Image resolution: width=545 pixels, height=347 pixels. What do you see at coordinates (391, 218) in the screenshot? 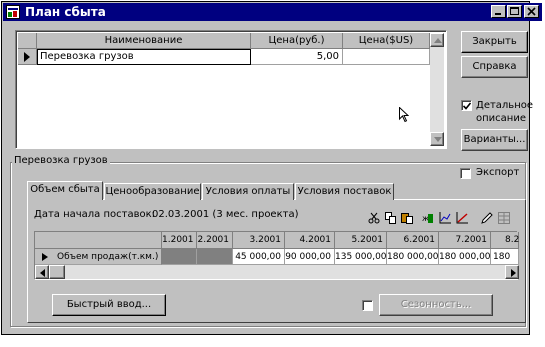
I see `copy-icon` at bounding box center [391, 218].